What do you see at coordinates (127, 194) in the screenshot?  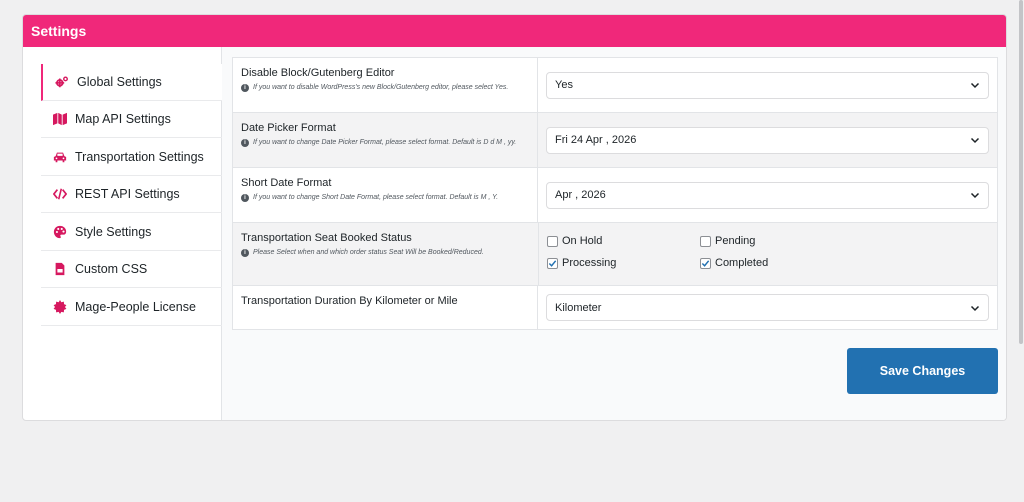 I see `sidebar-item-label: REST API Settings` at bounding box center [127, 194].